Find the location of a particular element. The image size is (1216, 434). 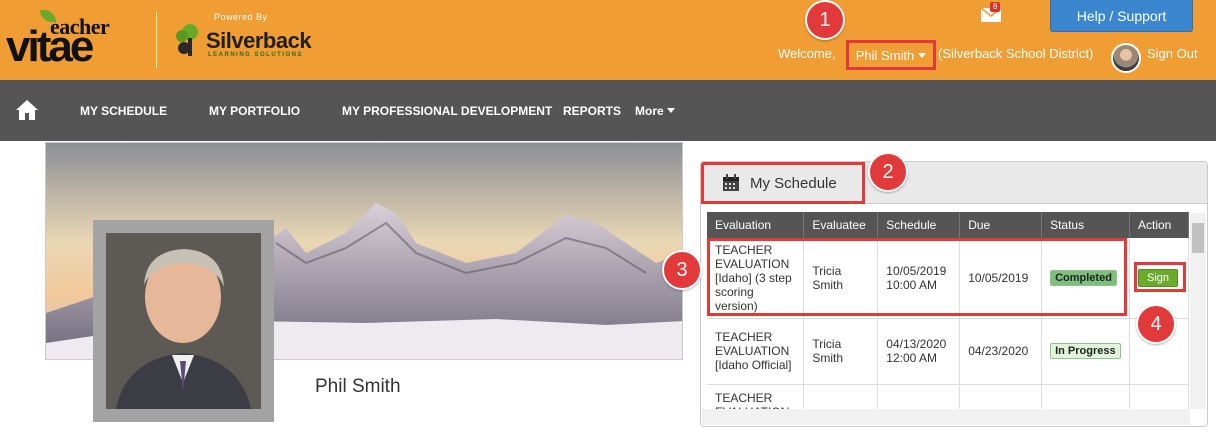

status-badge: In Progress is located at coordinates (1085, 351).